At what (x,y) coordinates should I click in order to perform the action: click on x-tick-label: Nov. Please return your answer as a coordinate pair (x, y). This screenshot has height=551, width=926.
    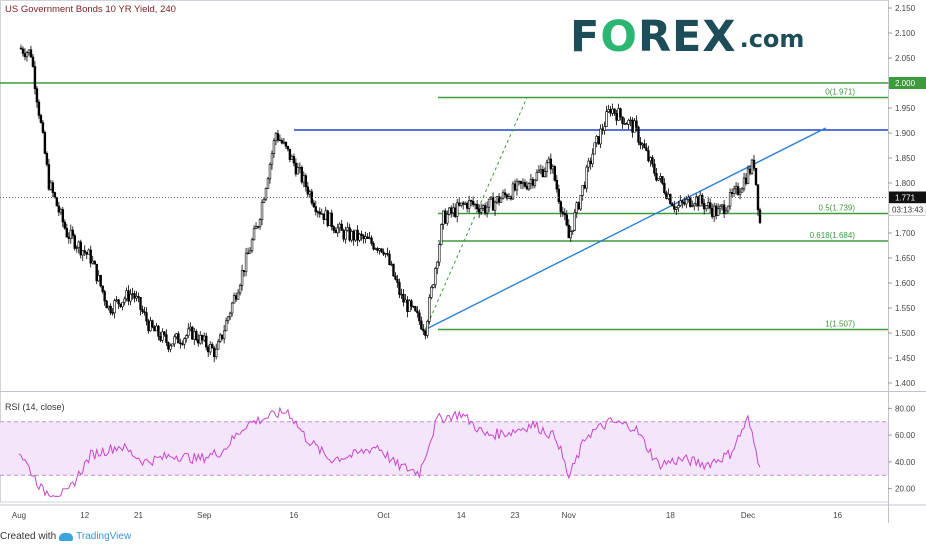
    Looking at the image, I should click on (569, 515).